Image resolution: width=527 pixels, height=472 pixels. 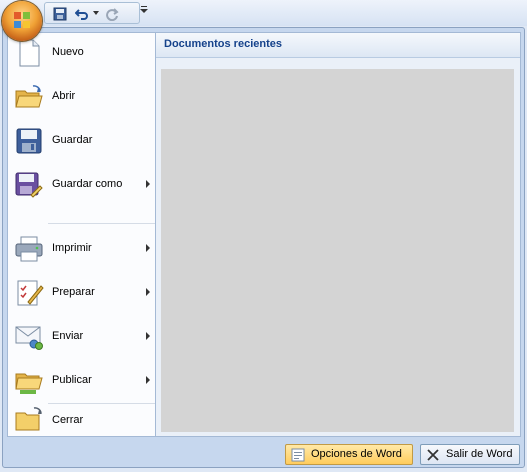 I want to click on menu-label: Enviar, so click(x=68, y=336).